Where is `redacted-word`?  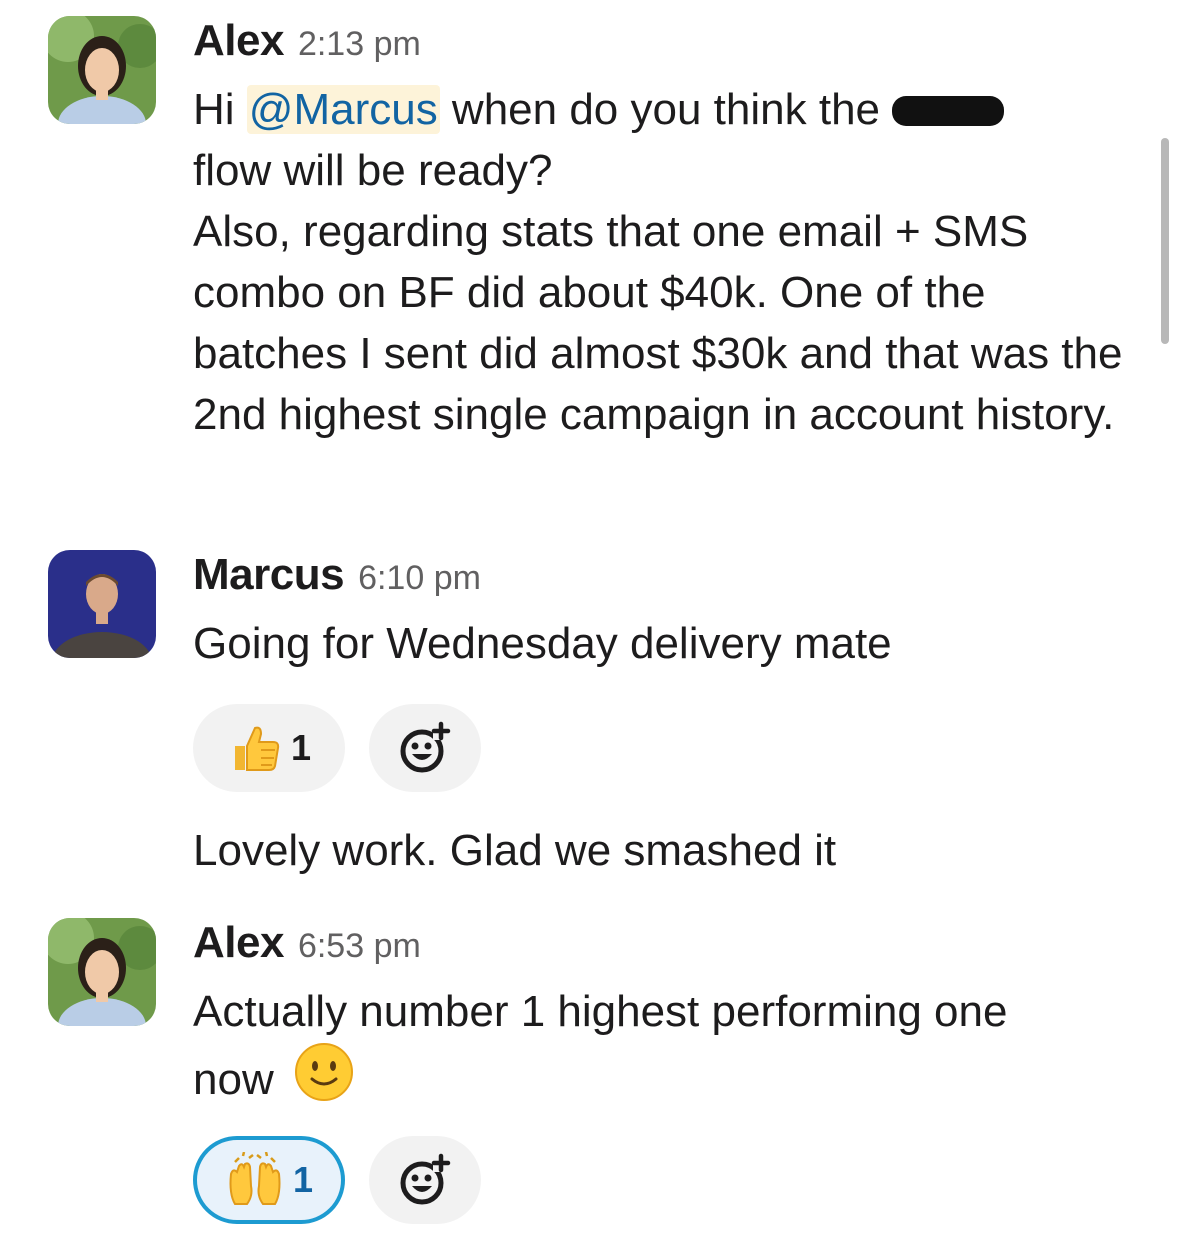
redacted-word is located at coordinates (948, 111).